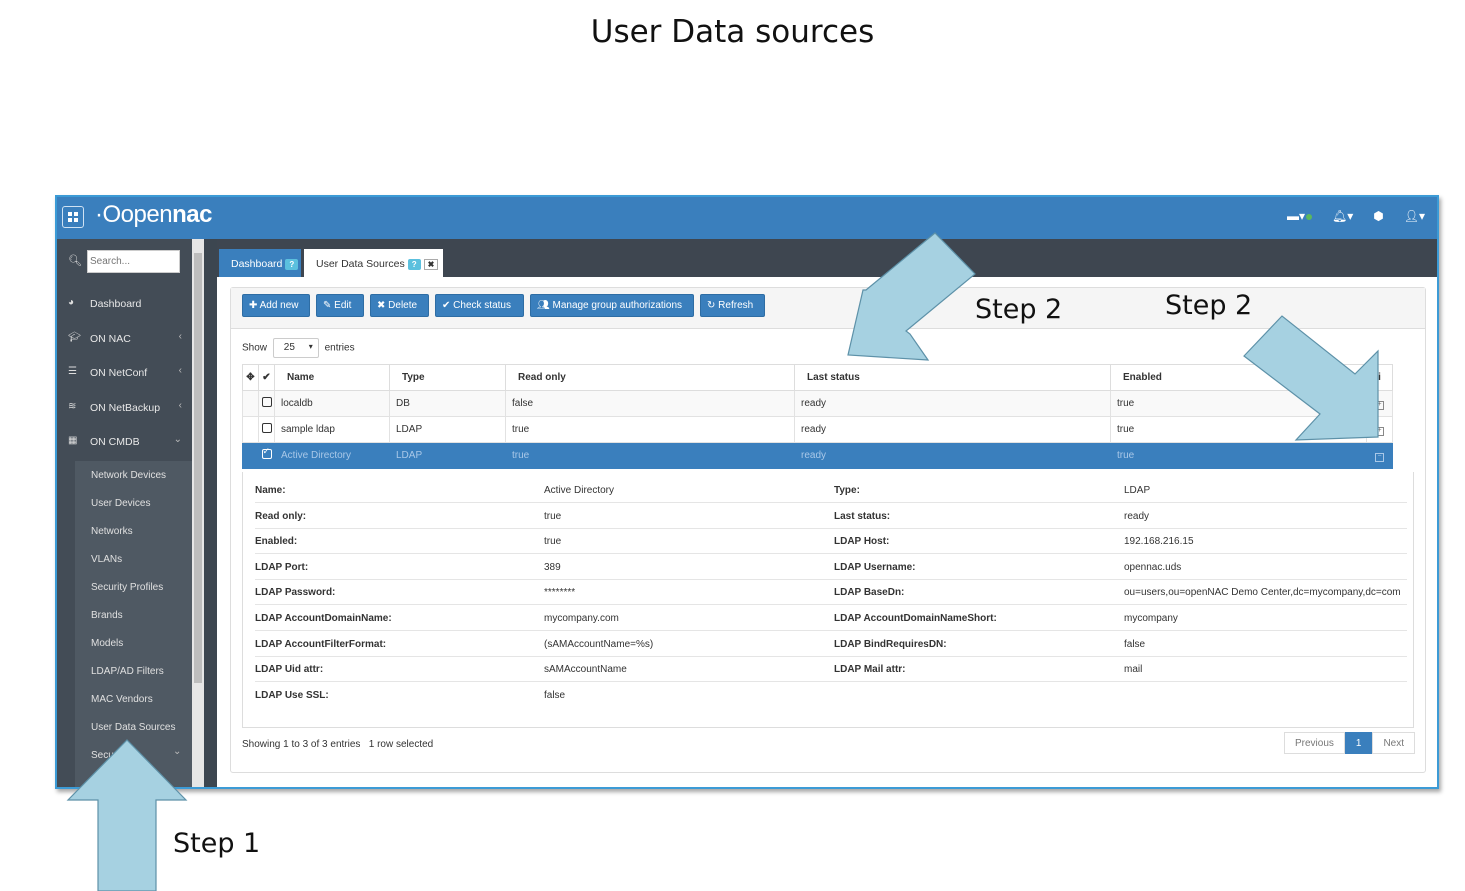  I want to click on step2-arrow-left, so click(911, 296).